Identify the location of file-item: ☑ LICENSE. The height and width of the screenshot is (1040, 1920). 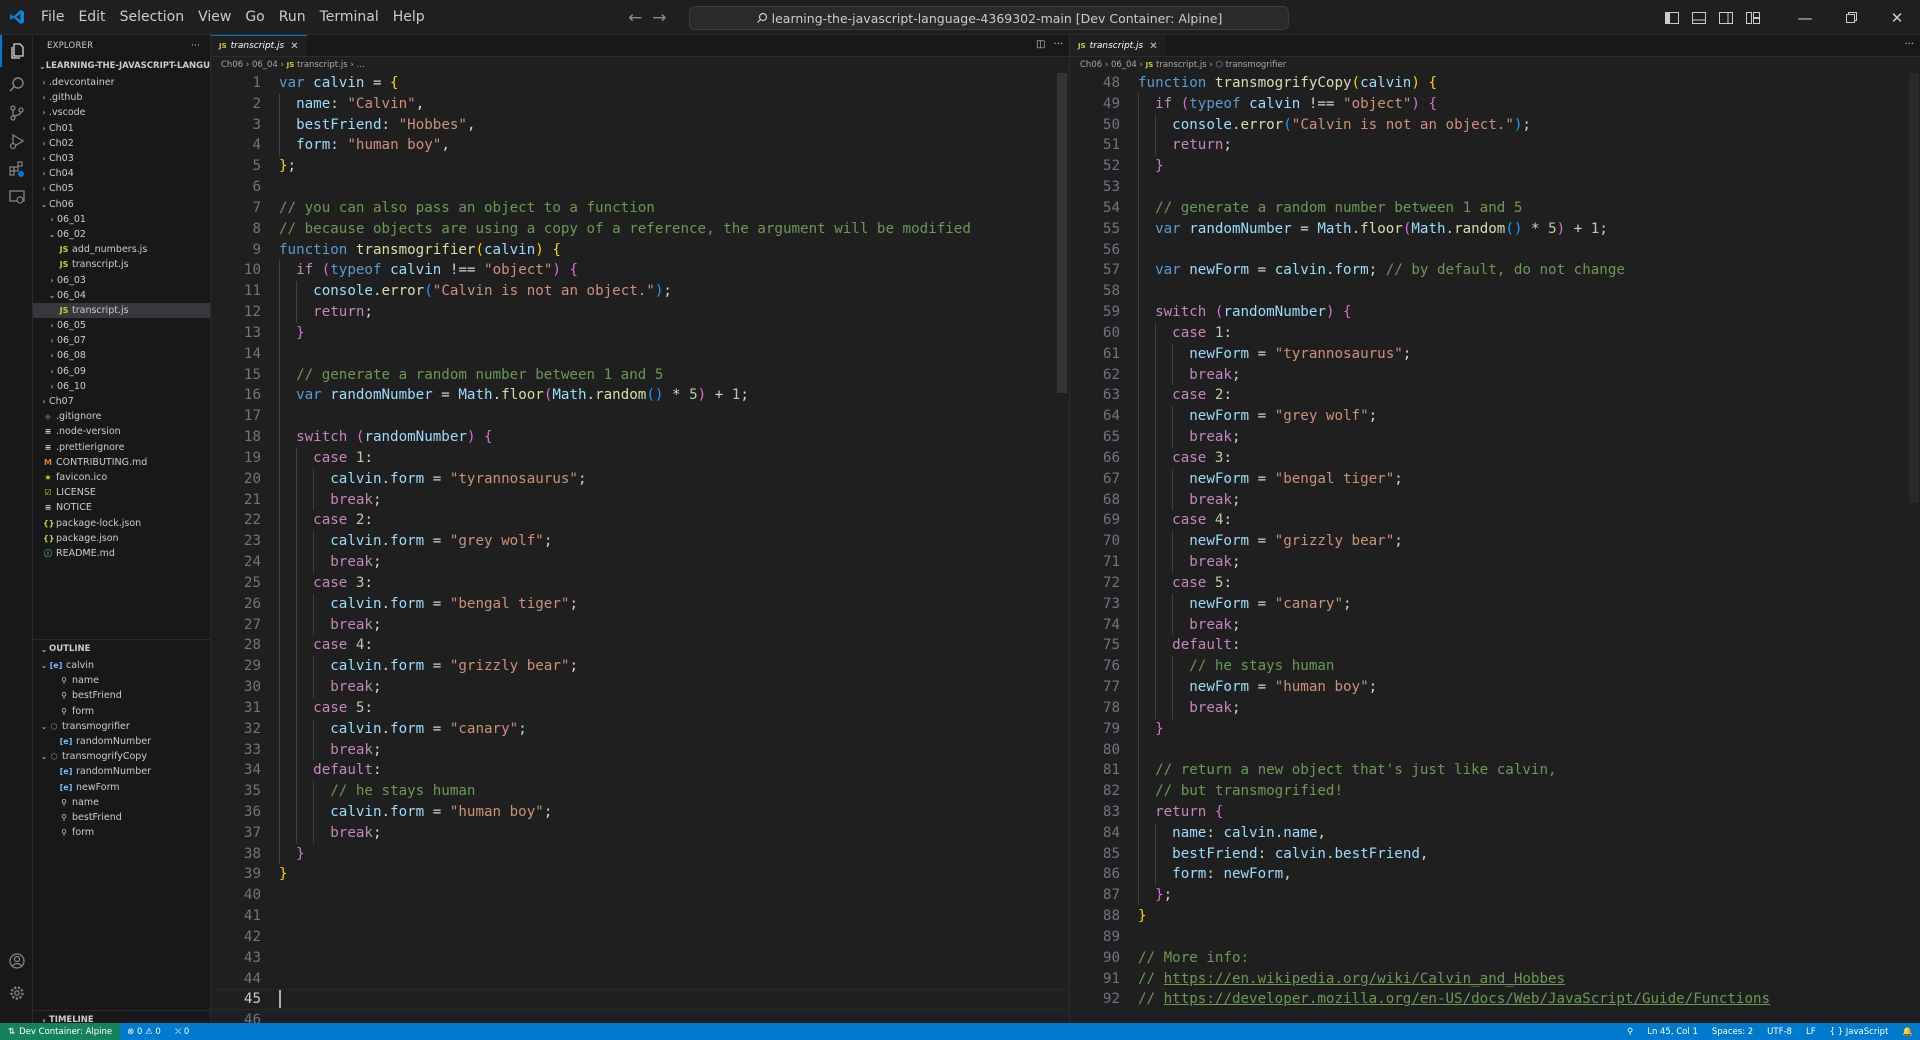
(121, 492).